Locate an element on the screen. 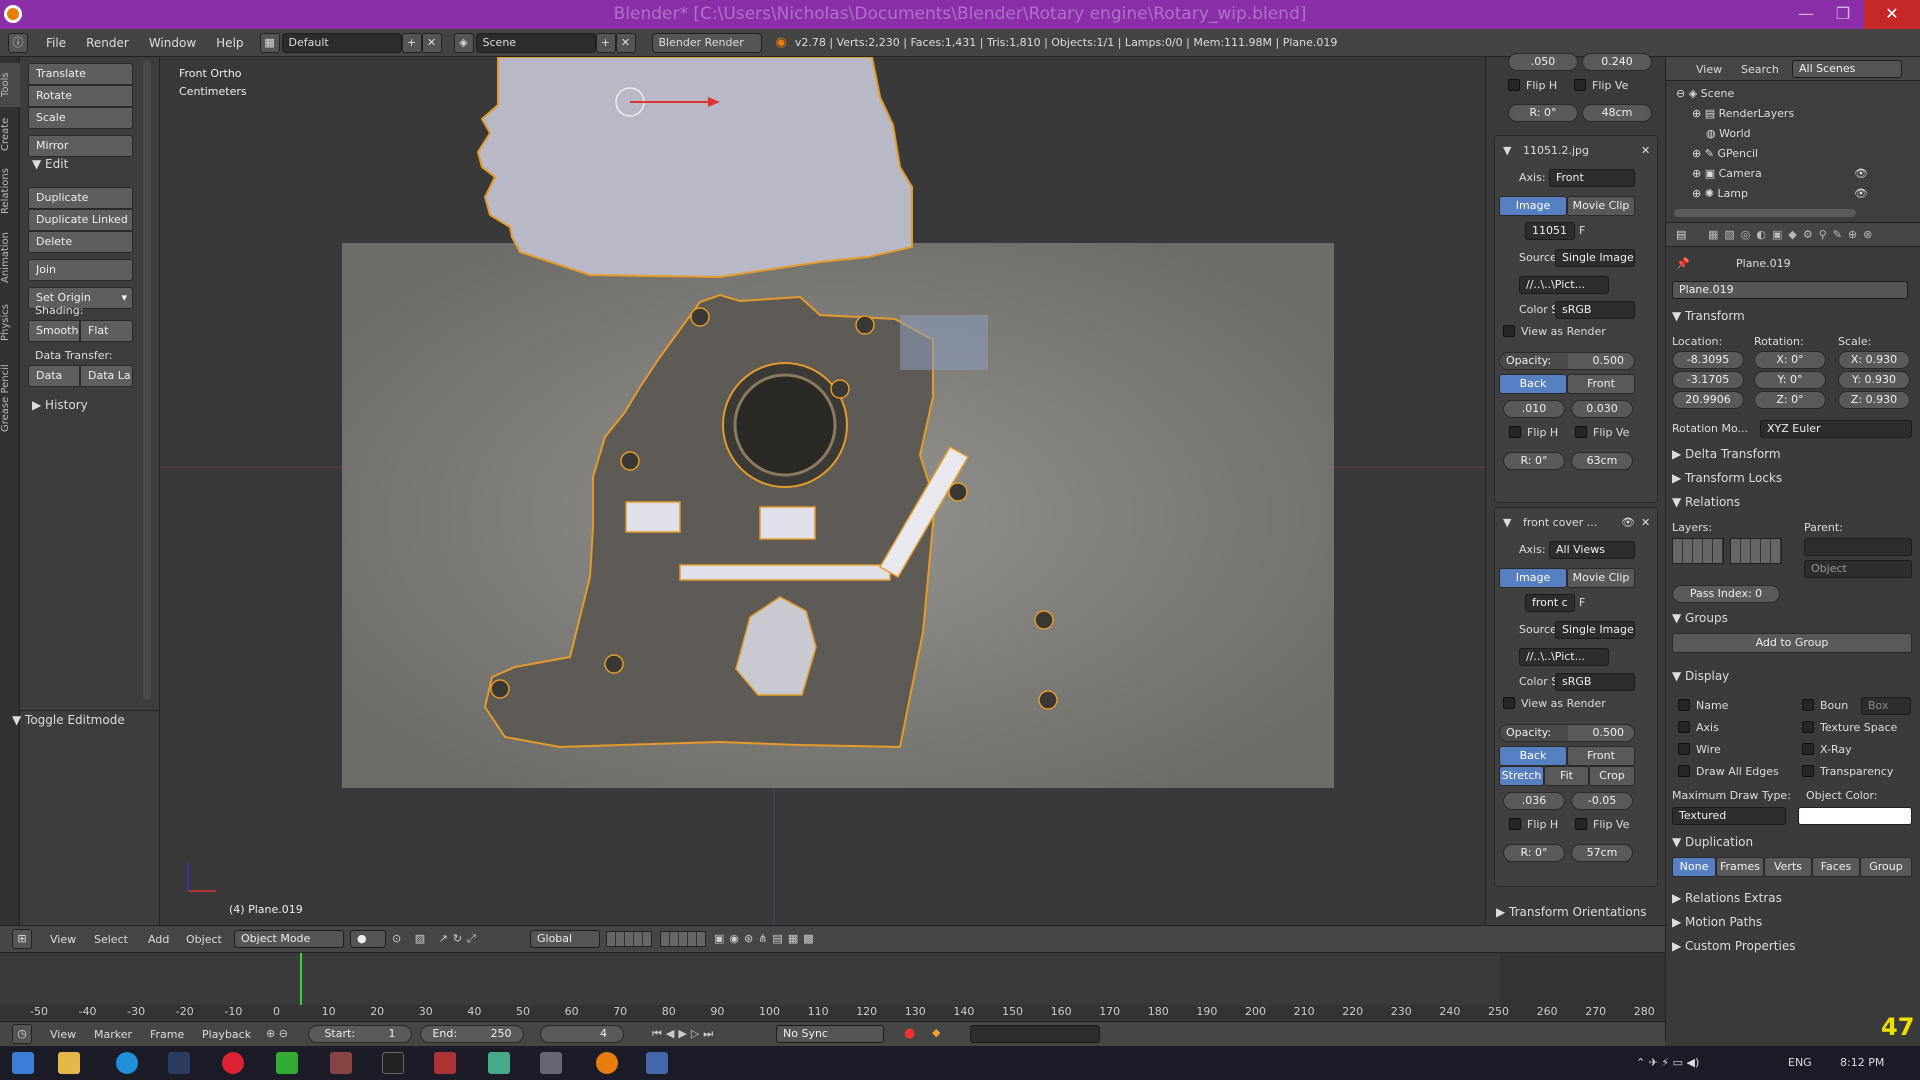 Image resolution: width=1920 pixels, height=1080 pixels. outliner-filter-select: All Scenes is located at coordinates (1847, 69).